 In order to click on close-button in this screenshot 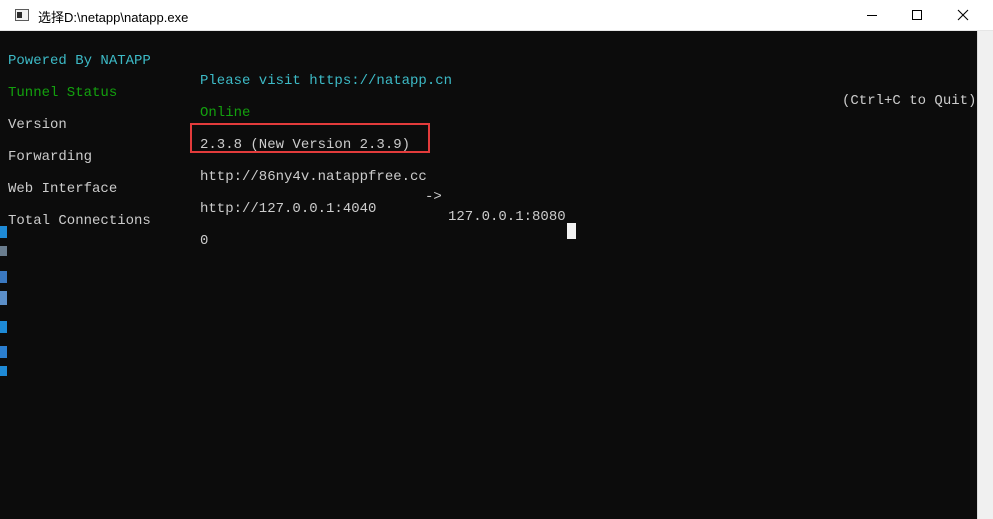, I will do `click(963, 15)`.